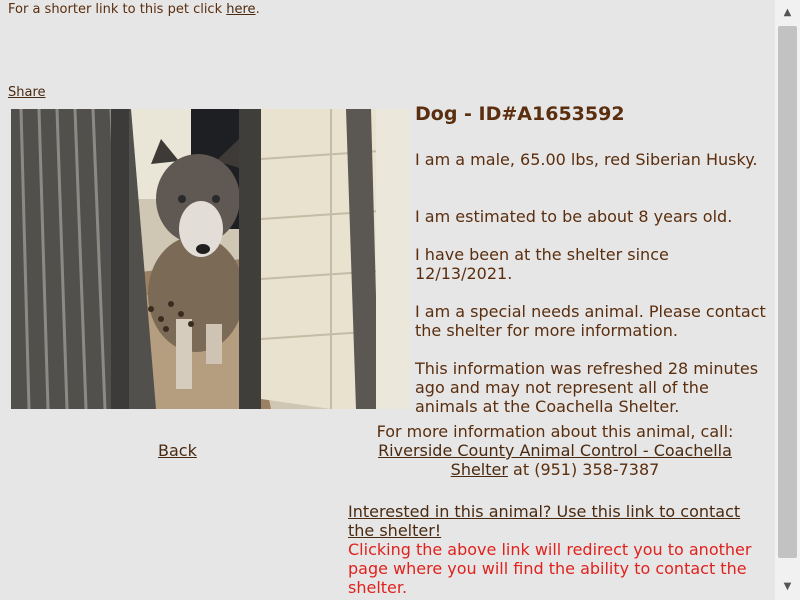 This screenshot has height=600, width=800. What do you see at coordinates (787, 292) in the screenshot?
I see `scrollbar-thumb` at bounding box center [787, 292].